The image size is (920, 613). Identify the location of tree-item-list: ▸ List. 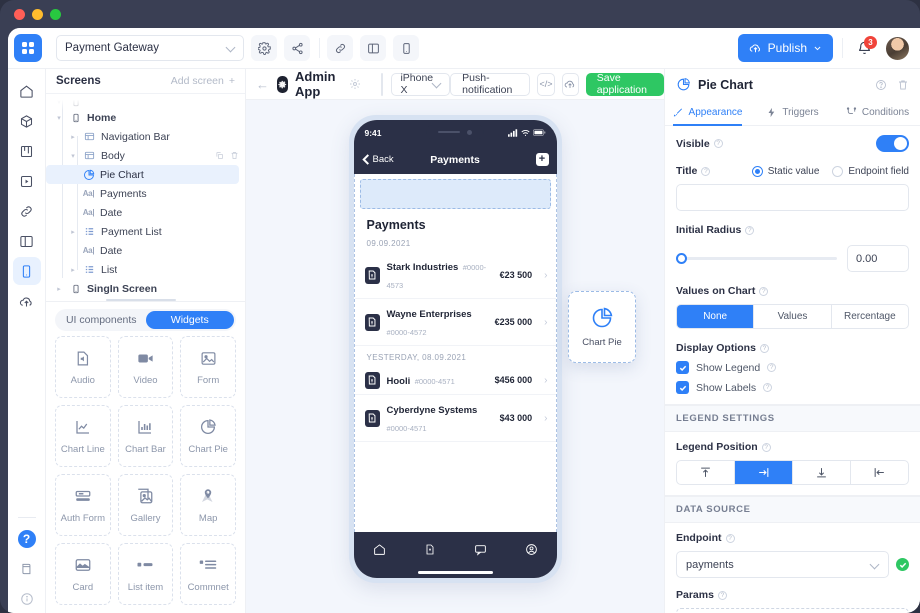
(145, 269).